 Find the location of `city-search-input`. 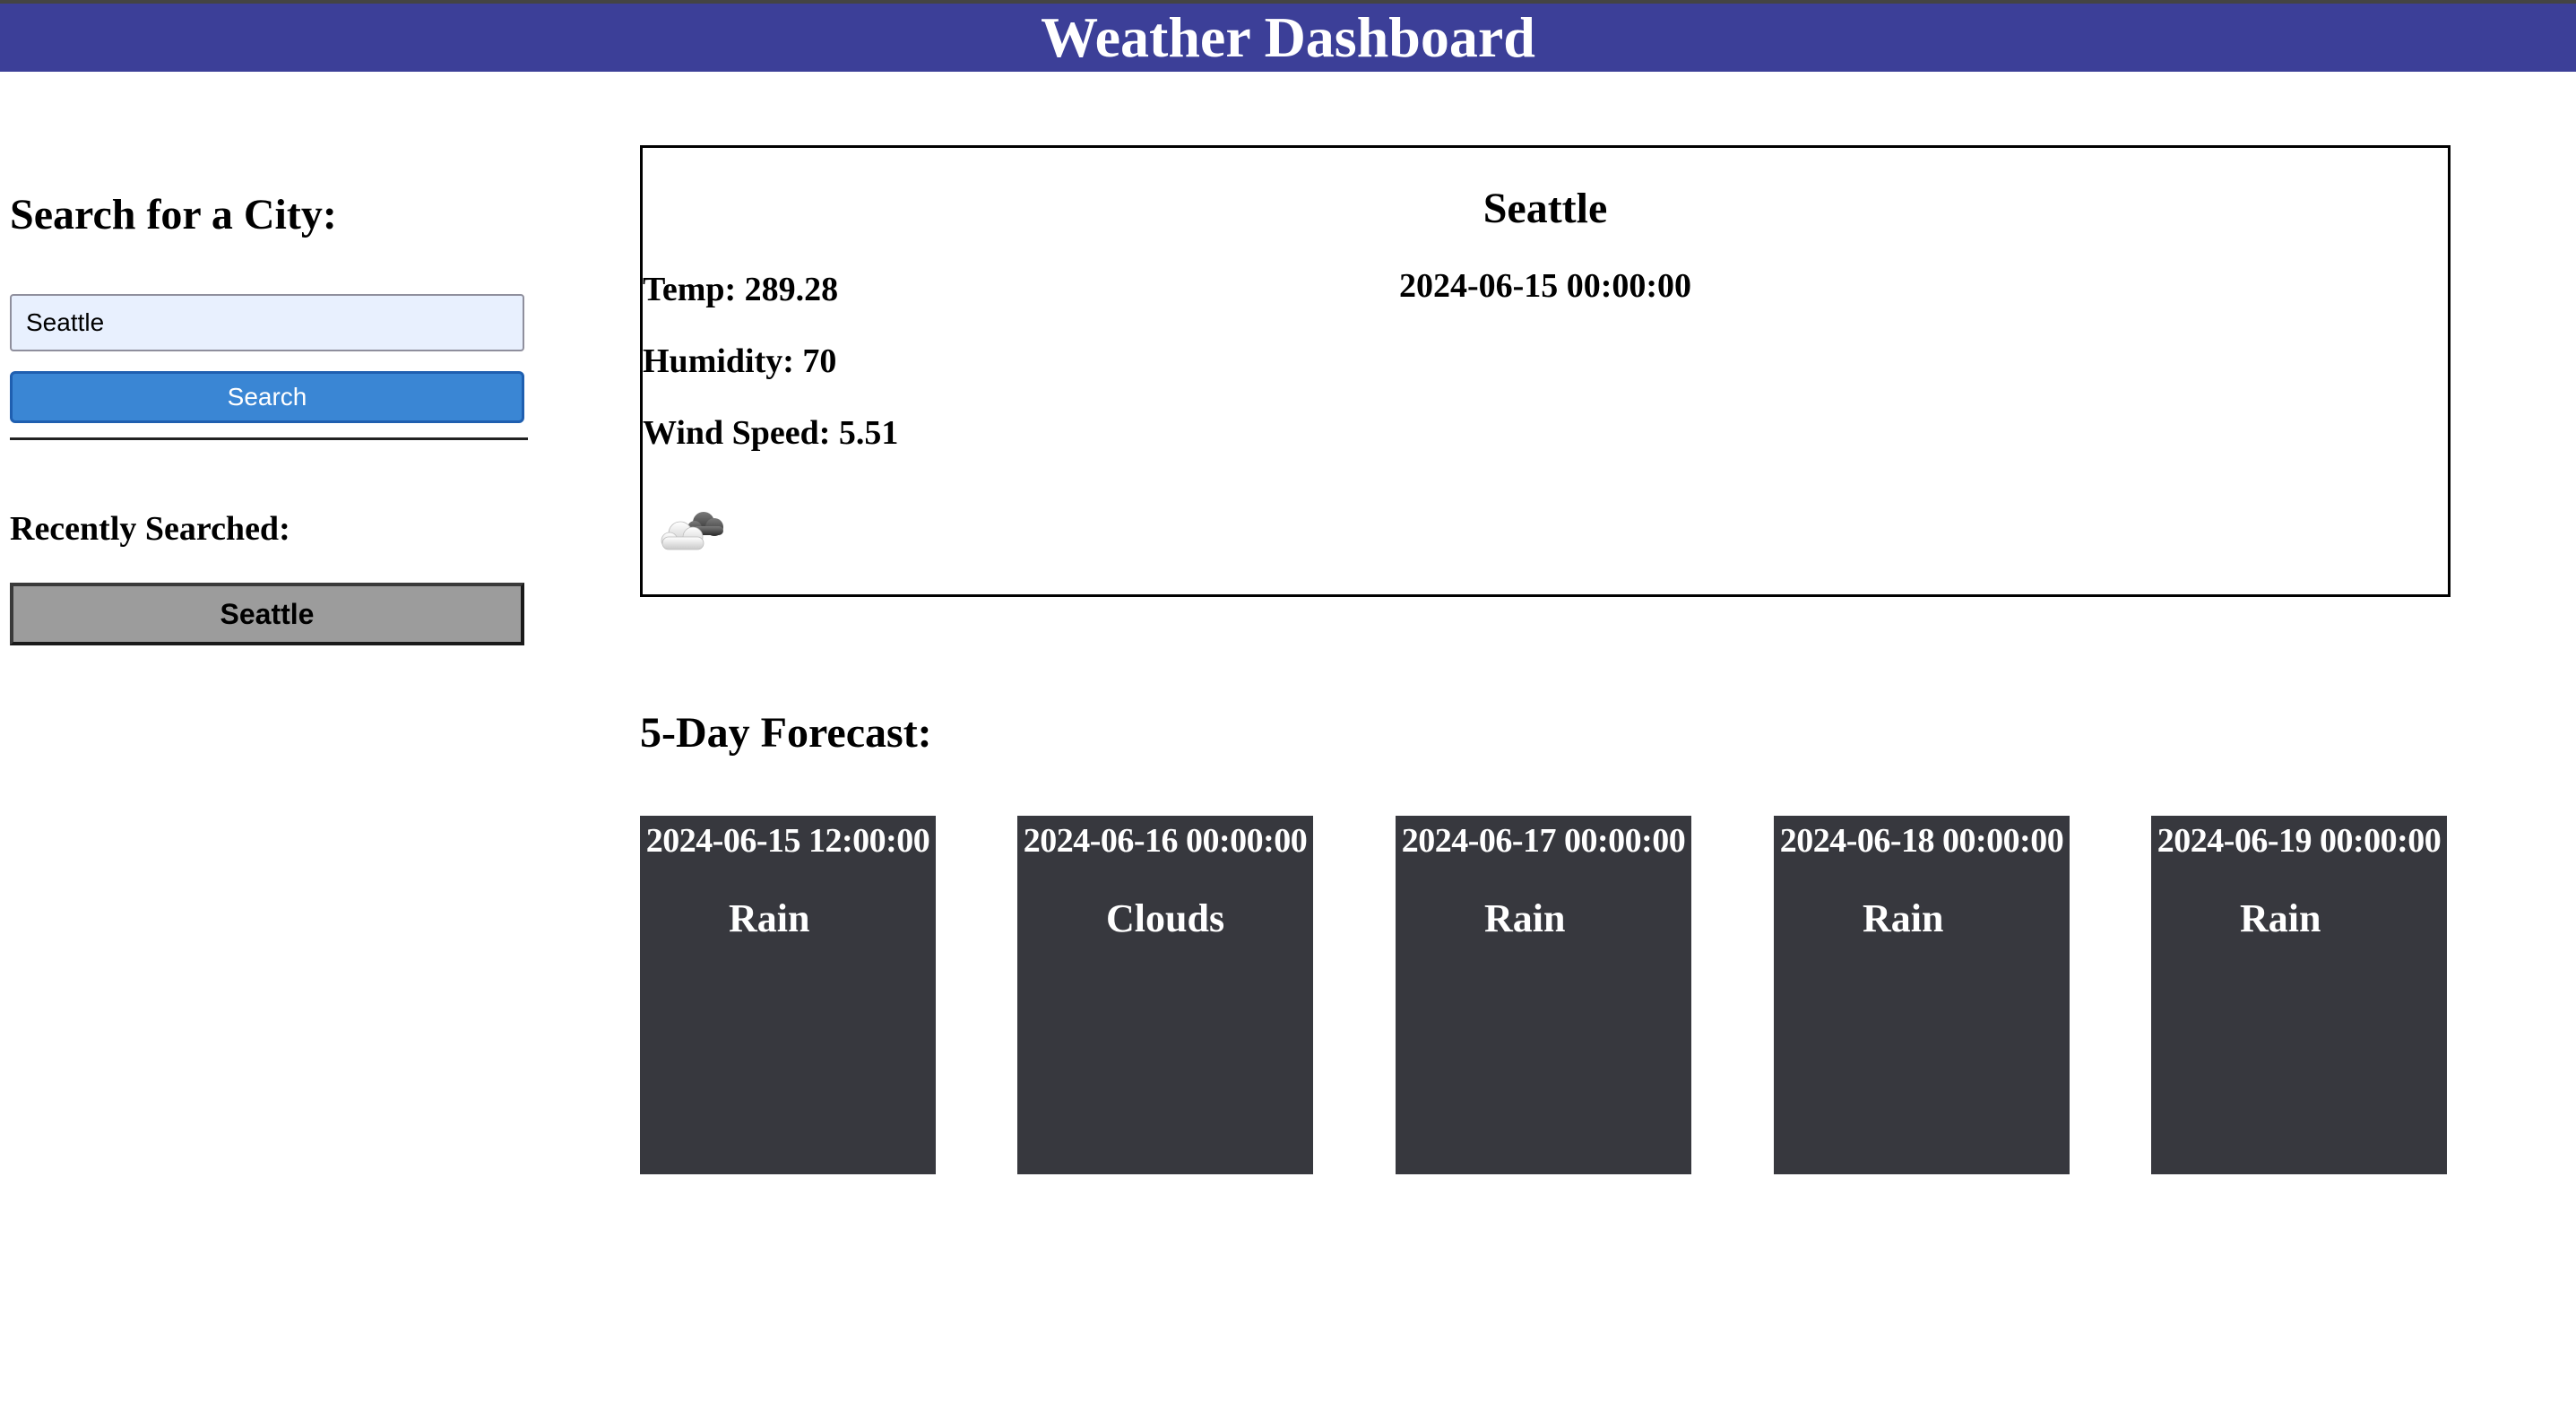

city-search-input is located at coordinates (267, 322).